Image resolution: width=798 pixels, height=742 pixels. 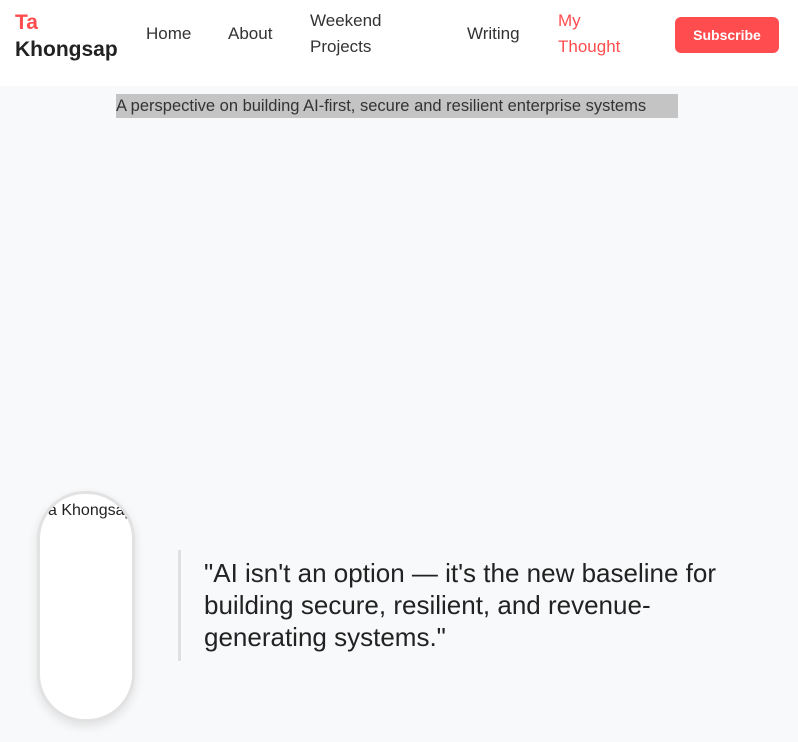 What do you see at coordinates (66, 49) in the screenshot?
I see `logo-last-name: Khongsap` at bounding box center [66, 49].